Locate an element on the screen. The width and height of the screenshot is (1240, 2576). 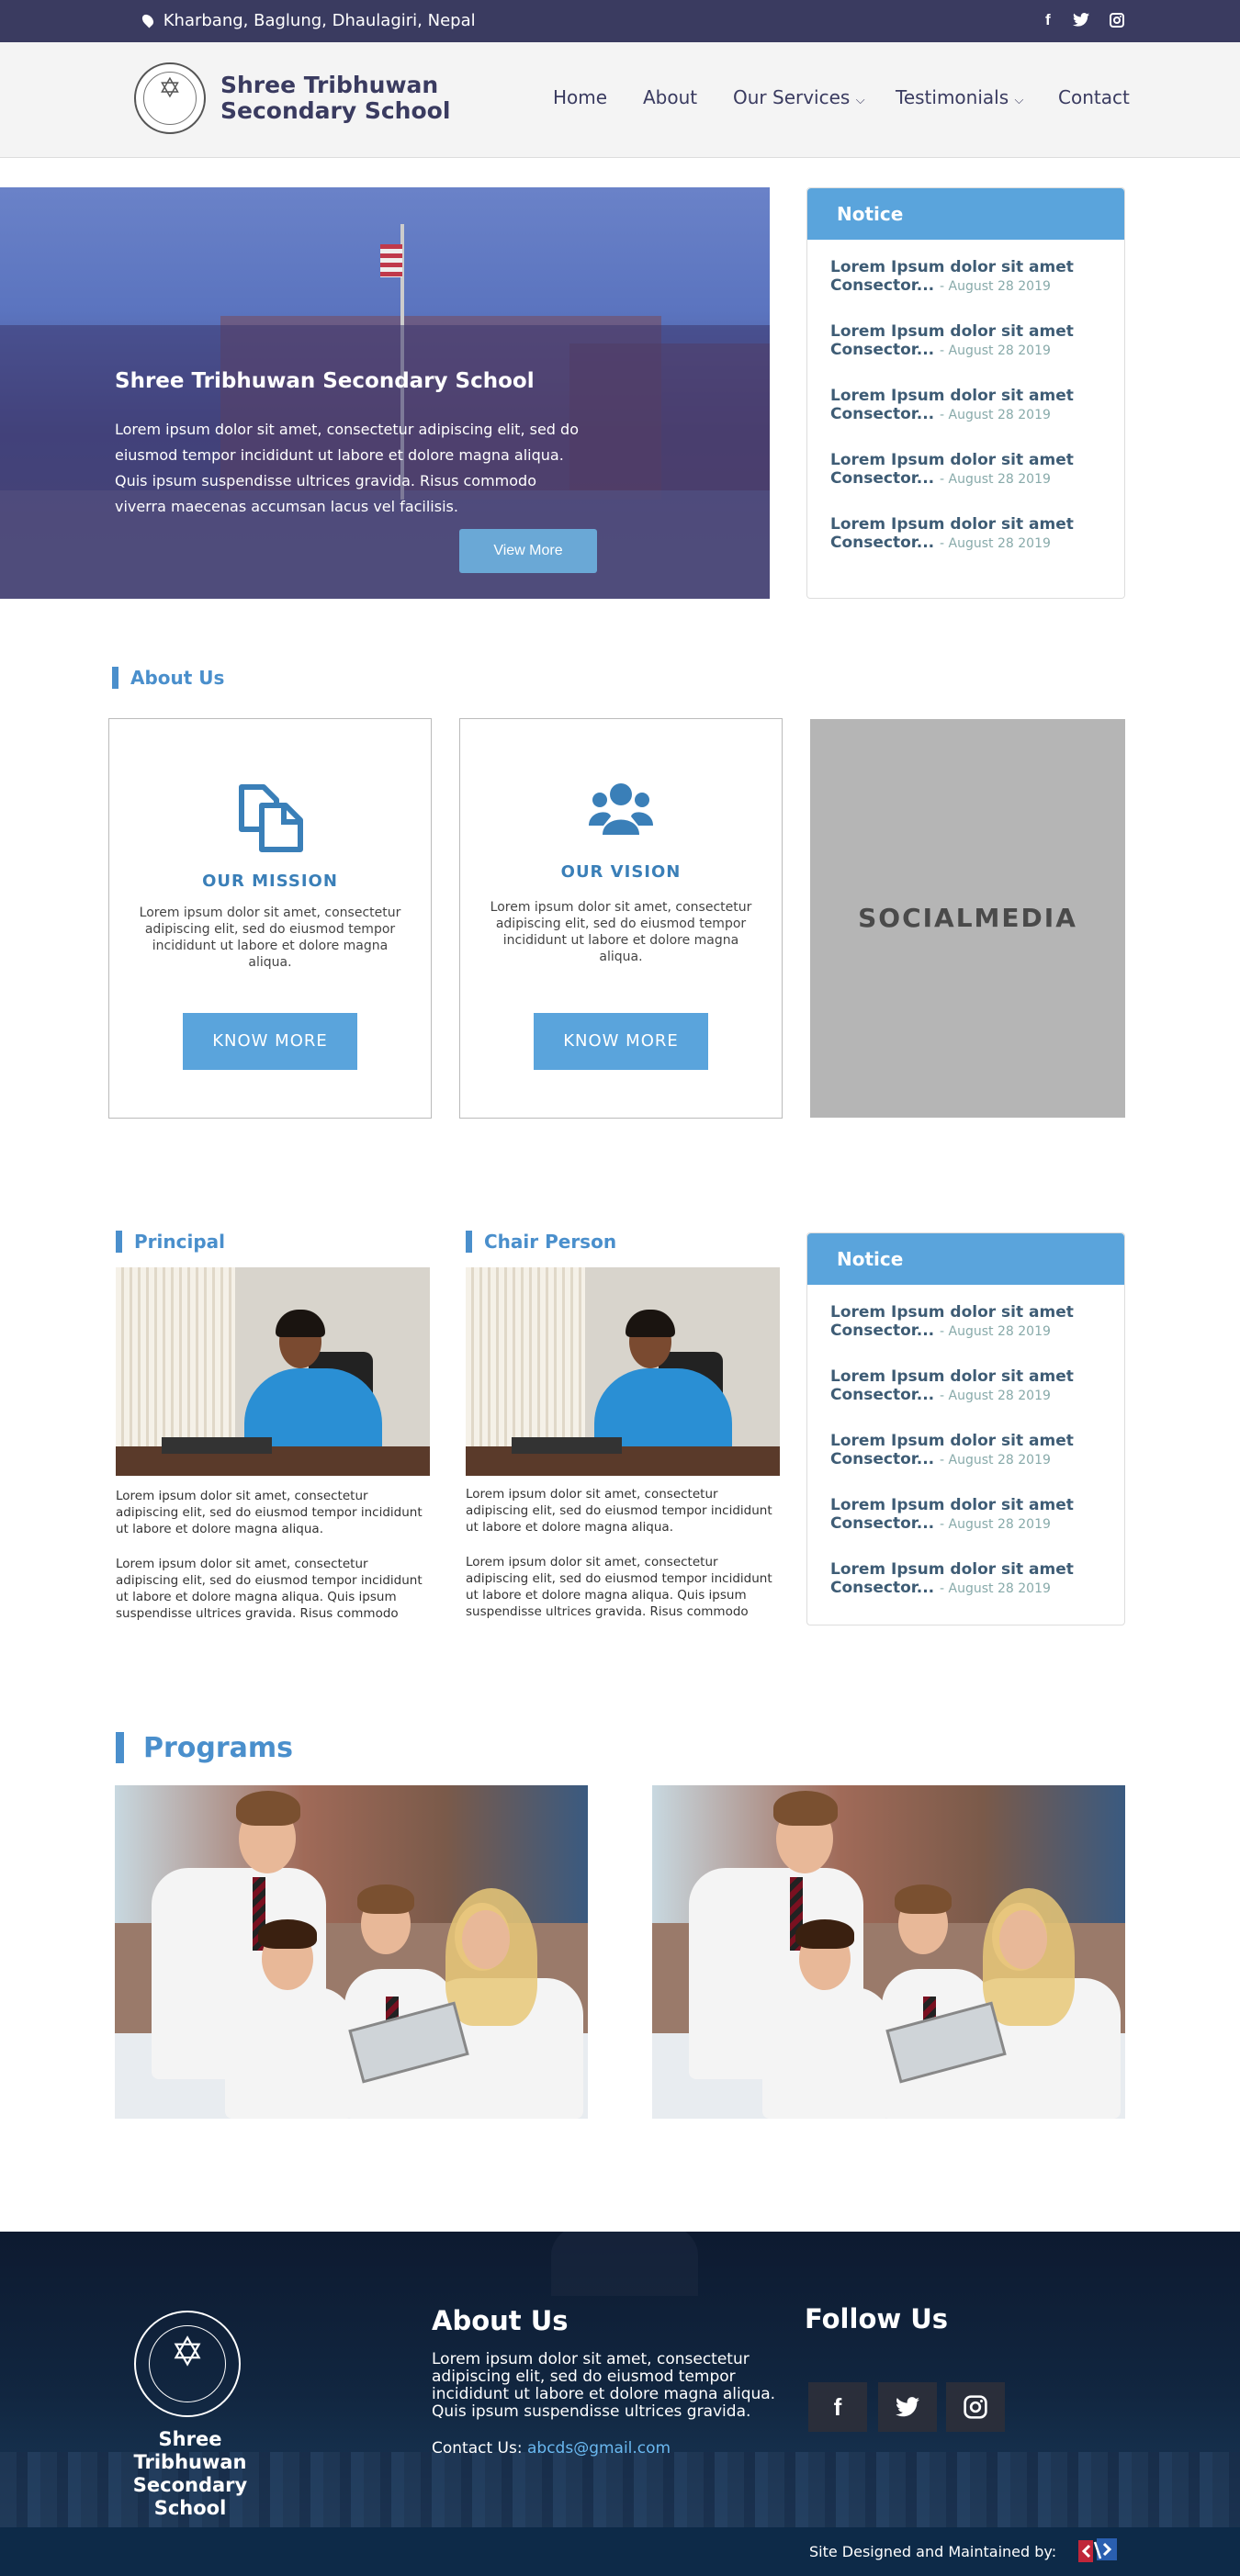
footer-background-stupa is located at coordinates (624, 2264).